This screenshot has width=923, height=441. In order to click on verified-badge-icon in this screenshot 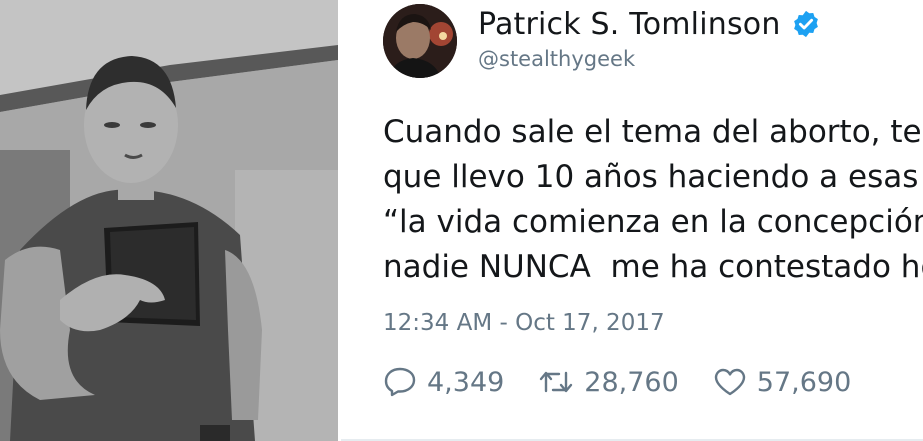, I will do `click(806, 24)`.